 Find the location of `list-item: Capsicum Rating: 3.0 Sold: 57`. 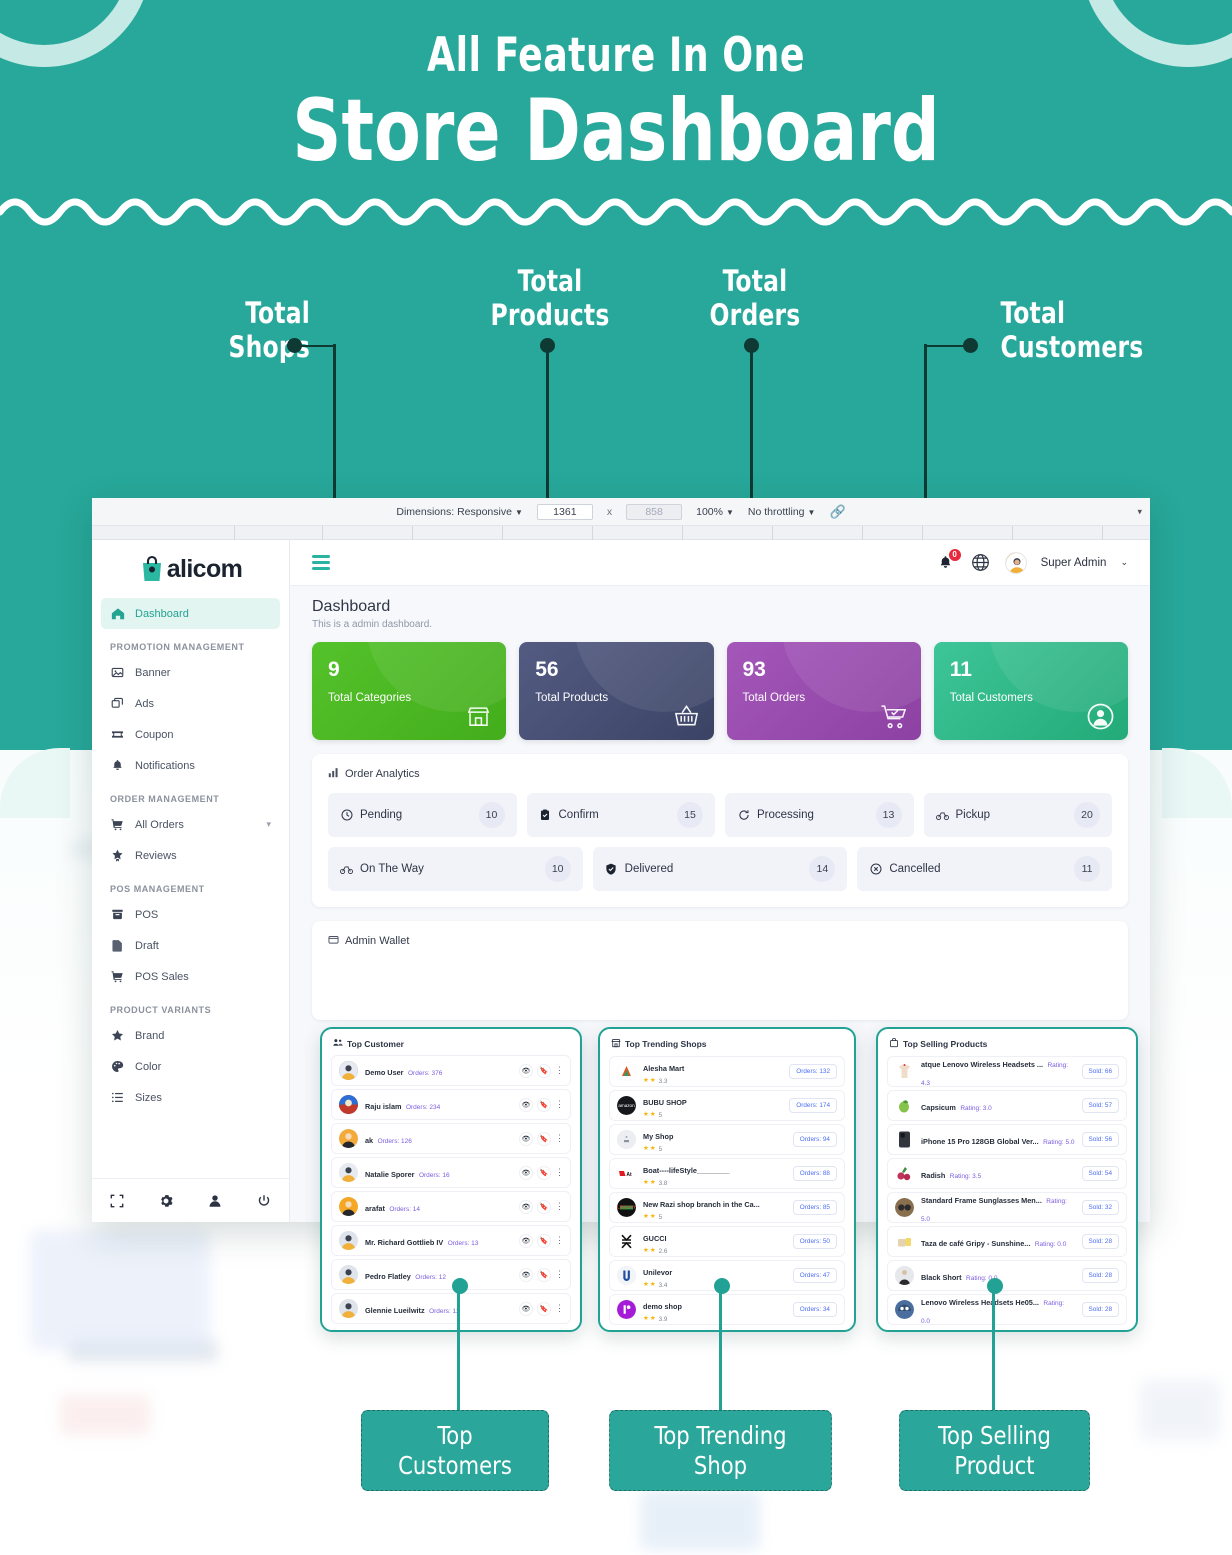

list-item: Capsicum Rating: 3.0 Sold: 57 is located at coordinates (1007, 1105).